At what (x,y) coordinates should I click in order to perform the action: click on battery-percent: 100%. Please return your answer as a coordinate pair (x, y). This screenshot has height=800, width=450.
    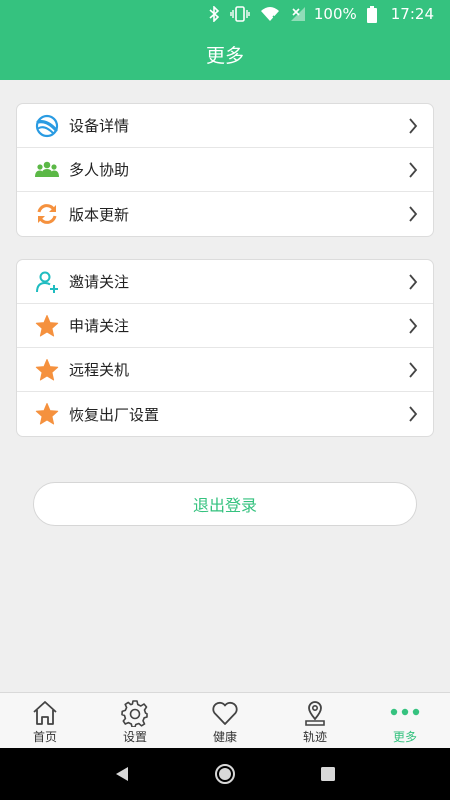
    Looking at the image, I should click on (335, 14).